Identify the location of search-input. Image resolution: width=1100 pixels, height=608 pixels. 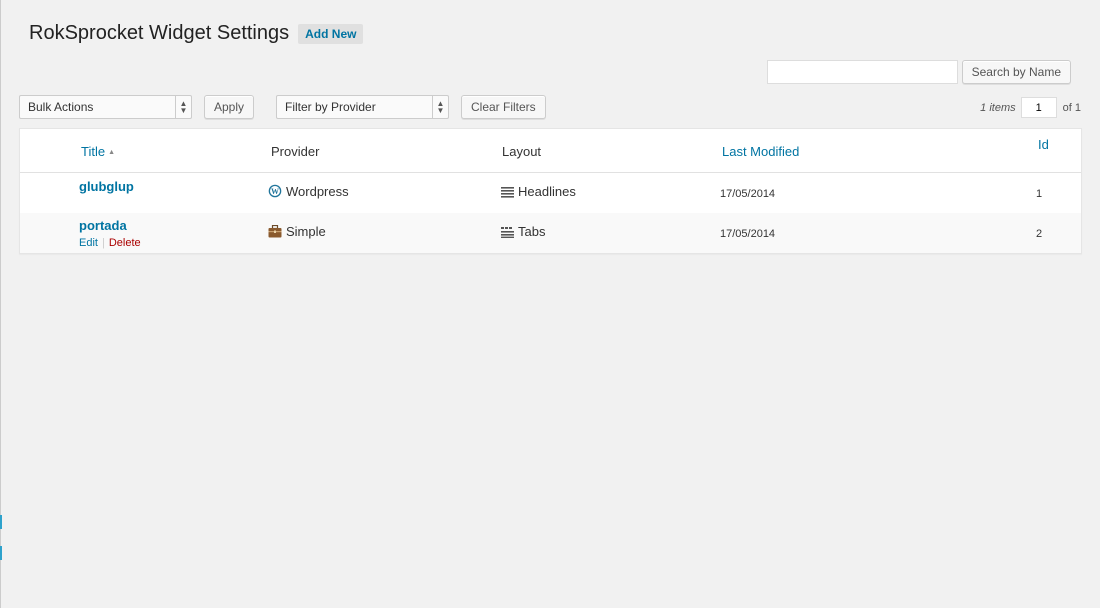
(862, 72).